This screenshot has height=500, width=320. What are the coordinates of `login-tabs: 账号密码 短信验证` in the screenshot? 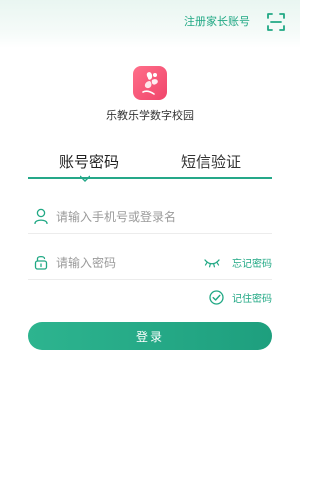 It's located at (150, 165).